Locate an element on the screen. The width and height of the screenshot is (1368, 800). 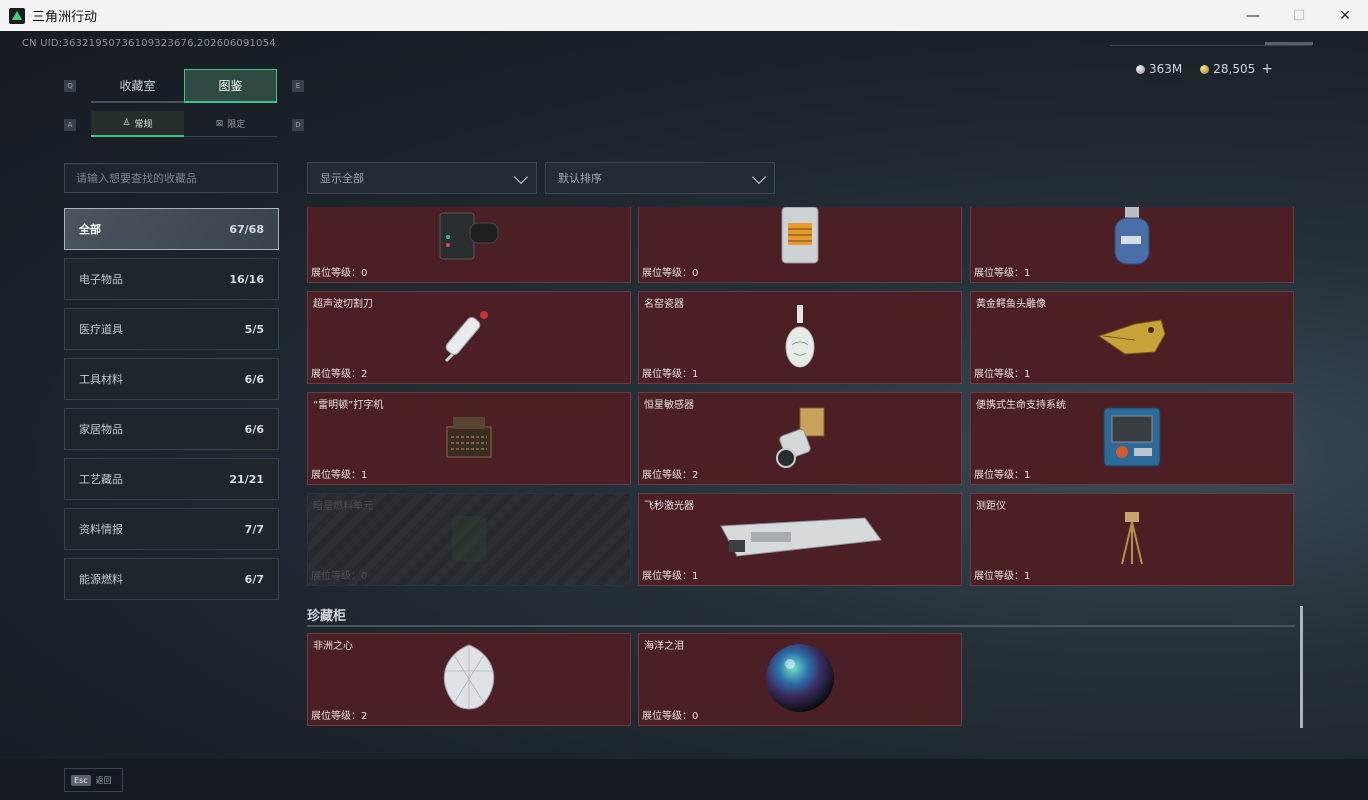
item-card: 便携式生命支持系统 展位等级：1 is located at coordinates (1132, 438).